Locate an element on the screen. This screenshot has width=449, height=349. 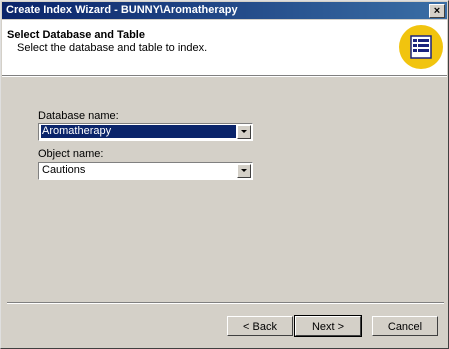
window-title: Create Index Wizard - BUNNY\Aromatherapy is located at coordinates (122, 10).